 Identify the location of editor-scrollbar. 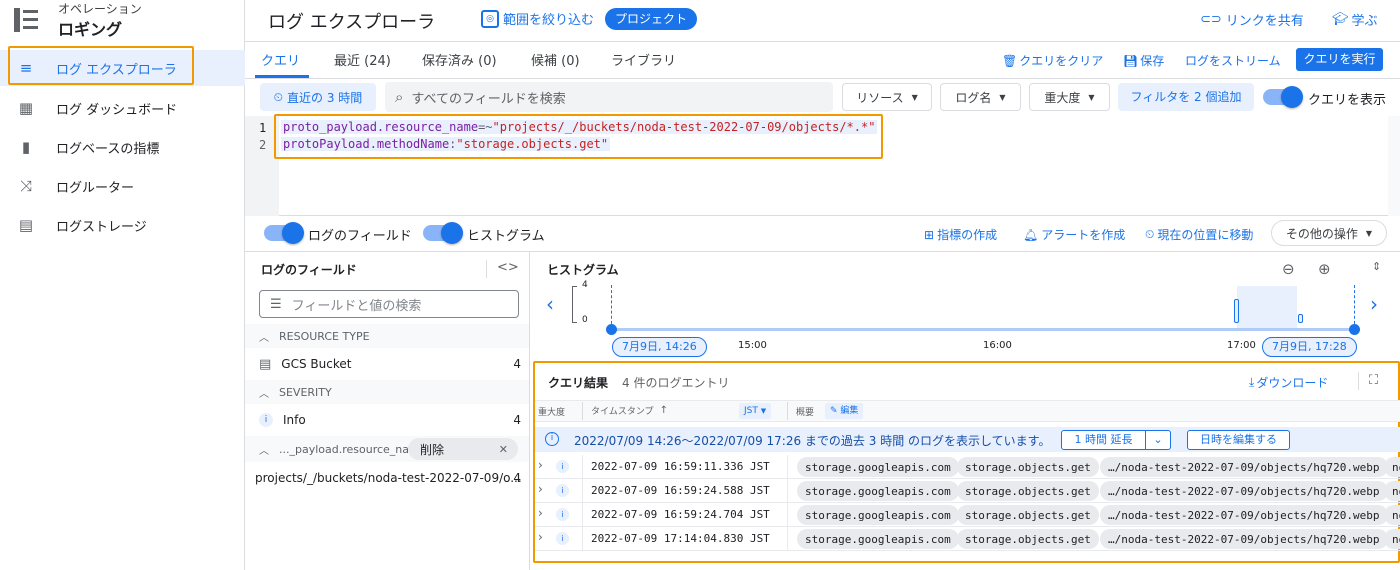
(1394, 166).